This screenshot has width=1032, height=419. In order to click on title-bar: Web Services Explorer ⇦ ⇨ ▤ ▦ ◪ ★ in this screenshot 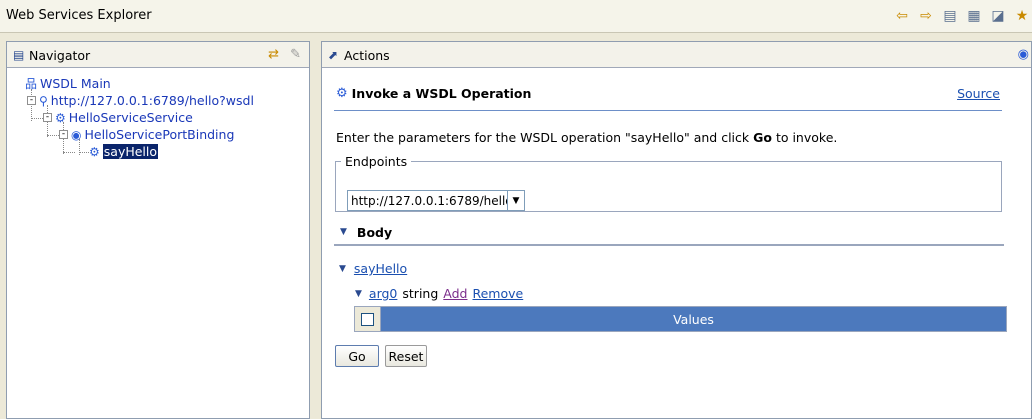, I will do `click(516, 16)`.